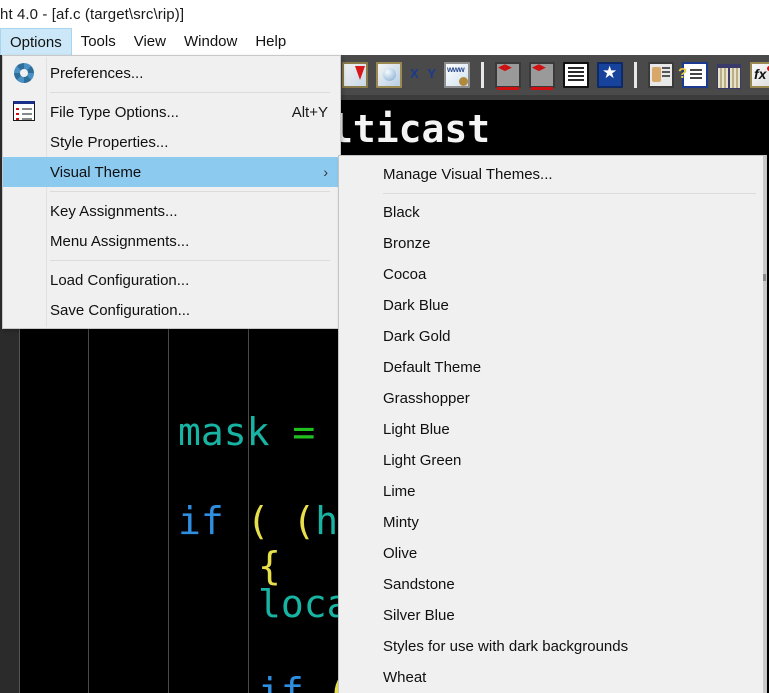 This screenshot has width=769, height=693. Describe the element at coordinates (400, 553) in the screenshot. I see `theme-item-label: Olive` at that location.